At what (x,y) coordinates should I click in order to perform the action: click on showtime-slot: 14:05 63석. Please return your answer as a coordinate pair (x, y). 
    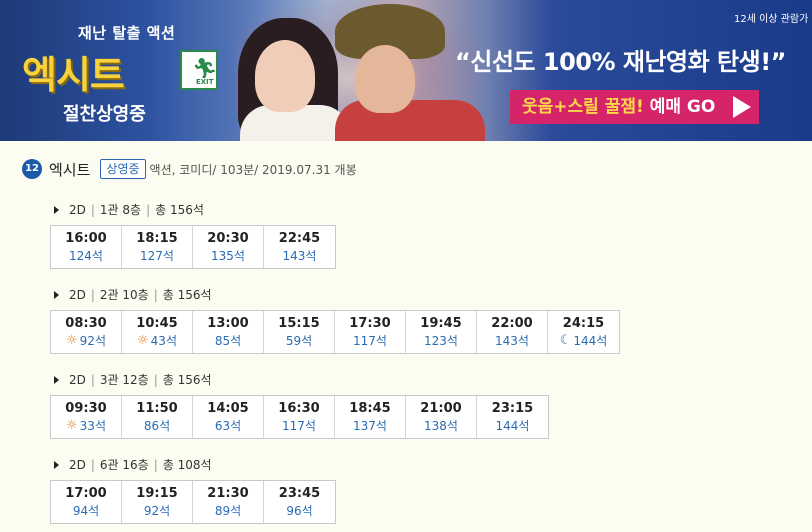
    Looking at the image, I should click on (228, 417).